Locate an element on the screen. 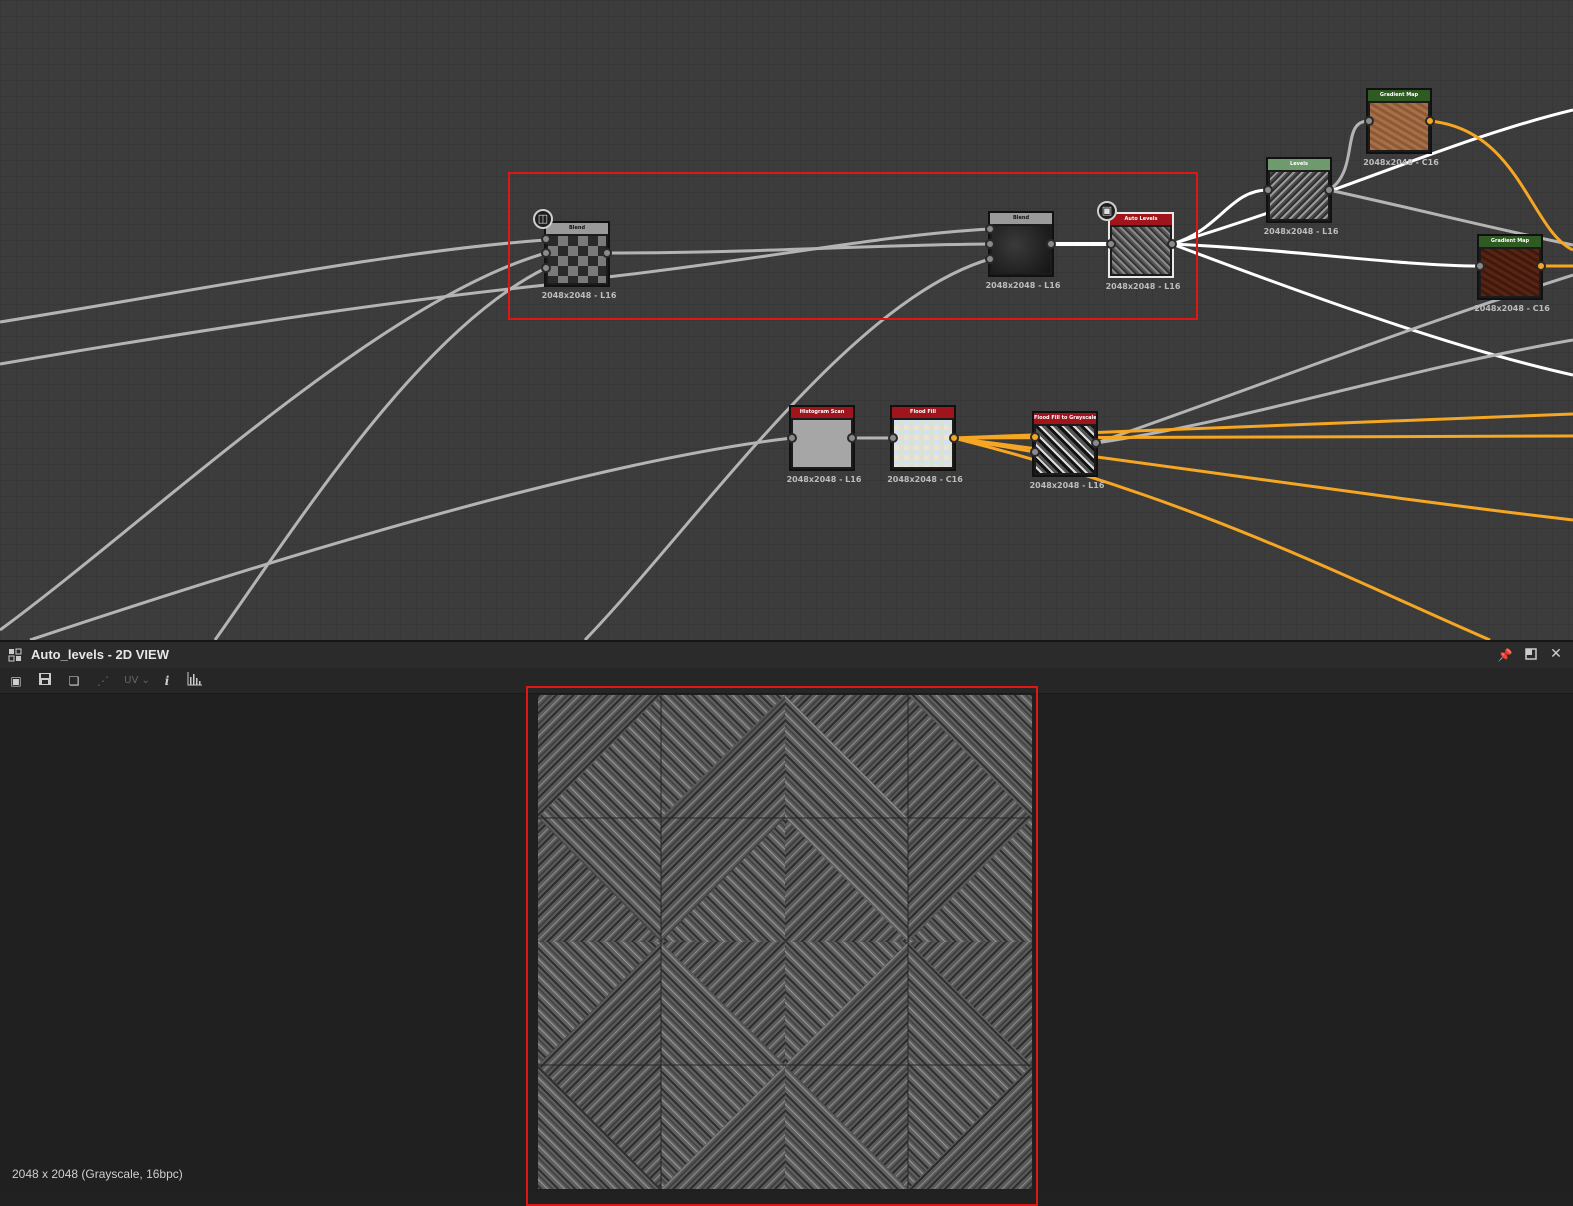  texture-preview is located at coordinates (785, 942).